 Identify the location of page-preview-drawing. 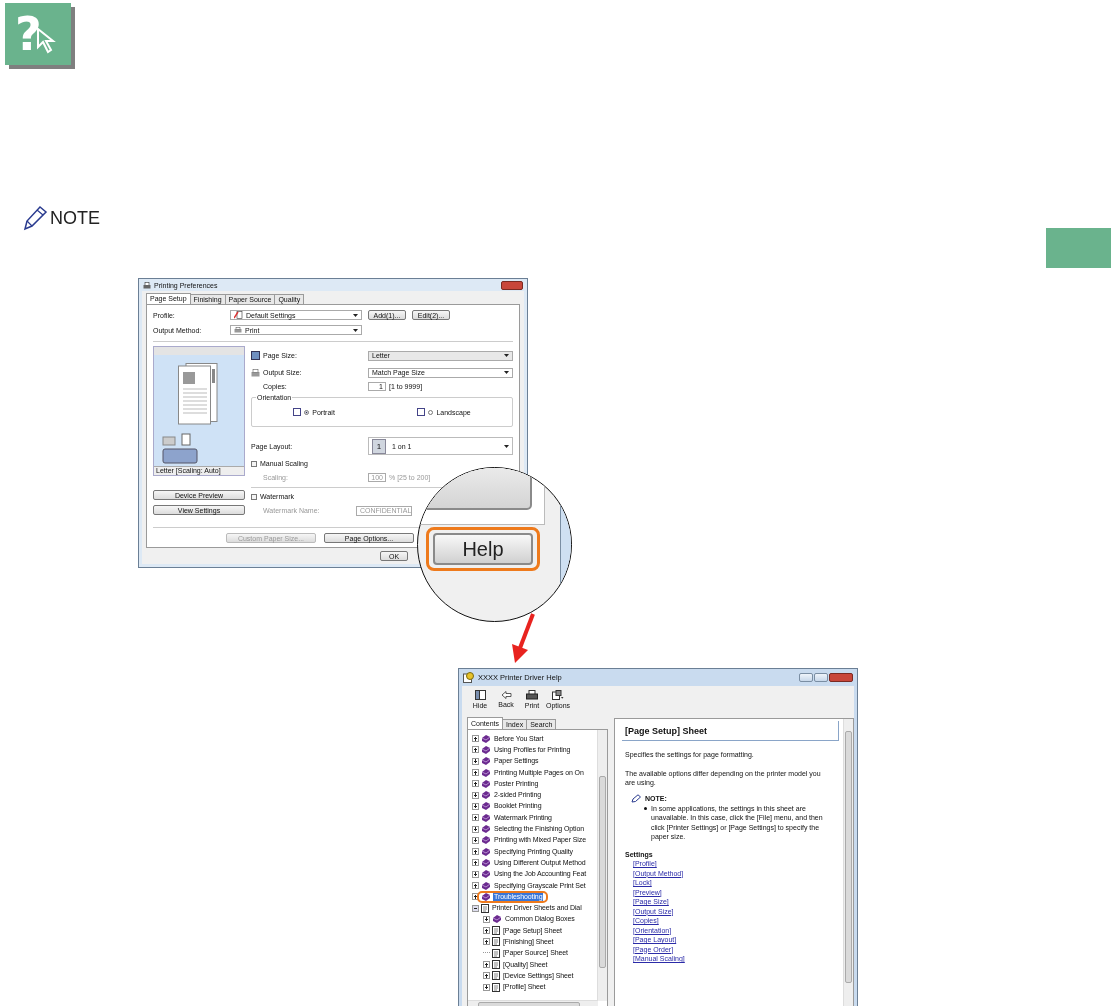
(198, 394).